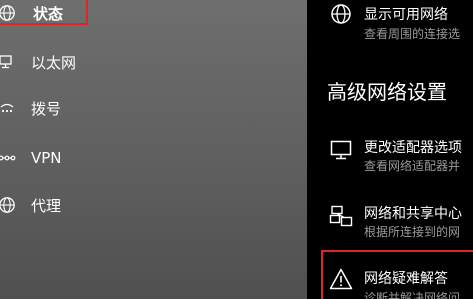 Image resolution: width=473 pixels, height=299 pixels. I want to click on sidebar-item-ethernet: 以太网, so click(153, 62).